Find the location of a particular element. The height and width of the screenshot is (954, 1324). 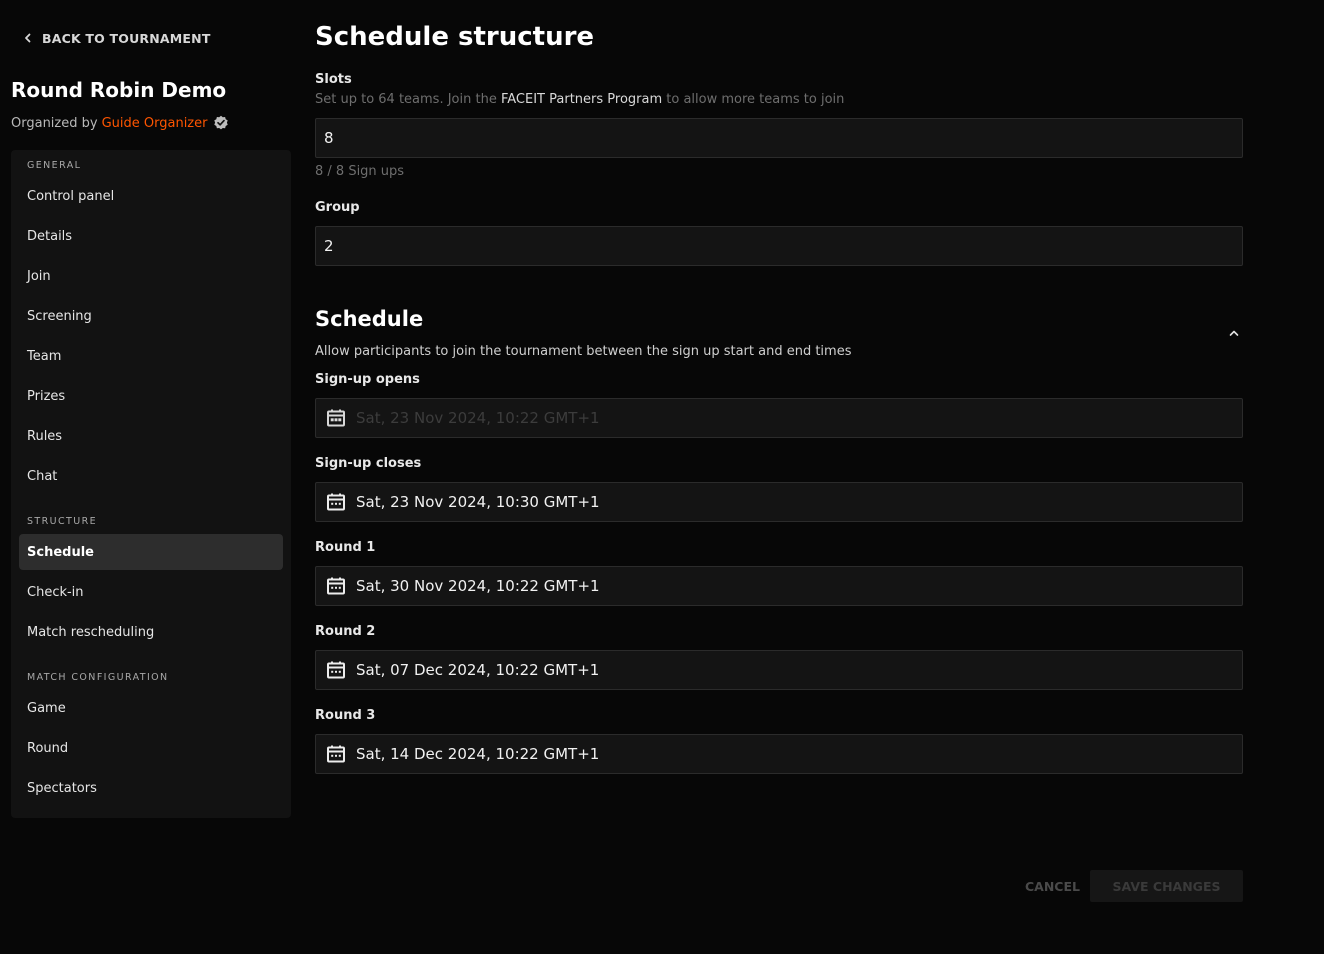

partners-program-link: FACEIT Partners Program is located at coordinates (581, 99).